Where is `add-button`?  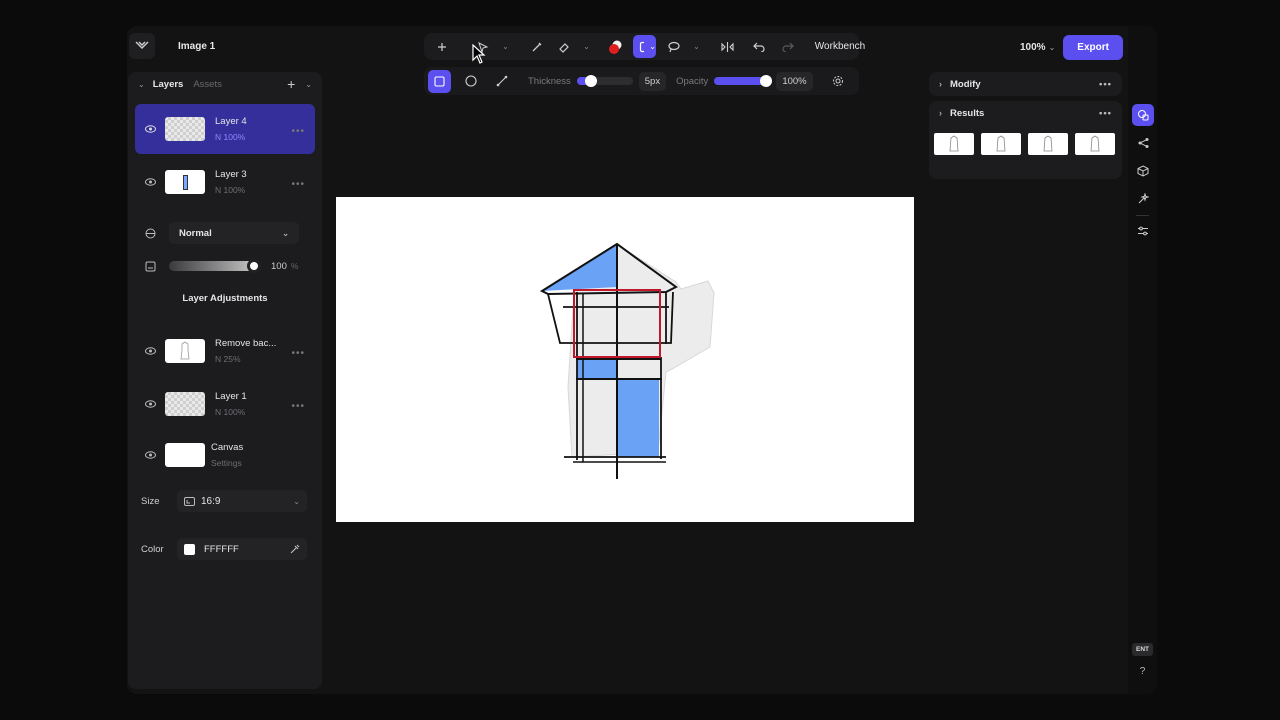
add-button is located at coordinates (441, 46).